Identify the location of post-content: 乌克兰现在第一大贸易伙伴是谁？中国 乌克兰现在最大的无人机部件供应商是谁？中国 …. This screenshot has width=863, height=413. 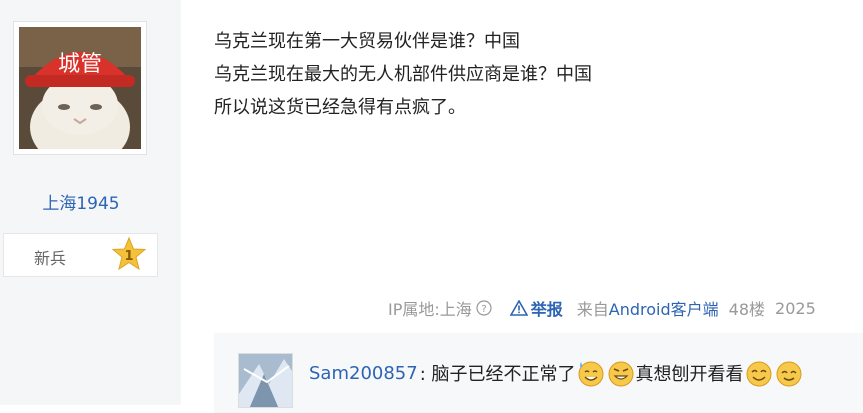
(403, 74).